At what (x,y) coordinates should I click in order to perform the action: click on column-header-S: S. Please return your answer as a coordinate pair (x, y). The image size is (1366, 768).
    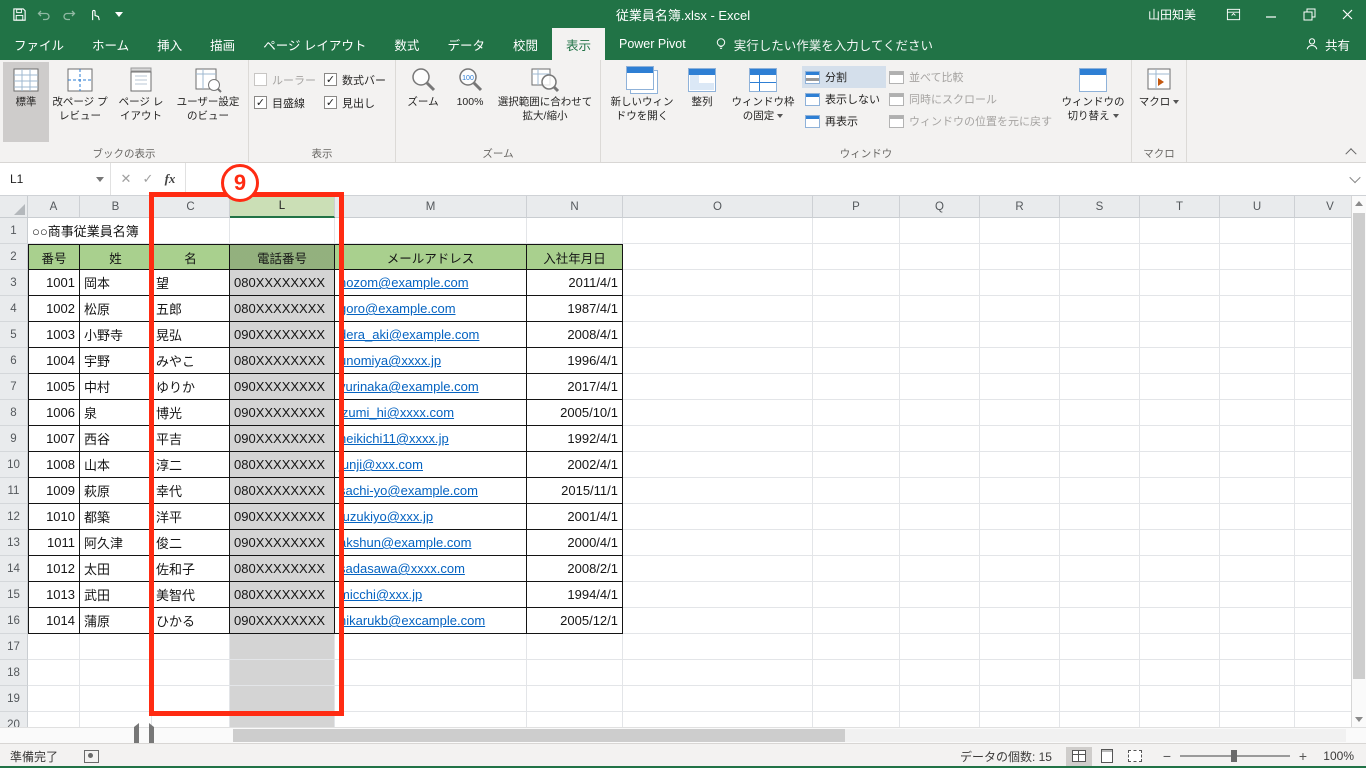
    Looking at the image, I should click on (1100, 207).